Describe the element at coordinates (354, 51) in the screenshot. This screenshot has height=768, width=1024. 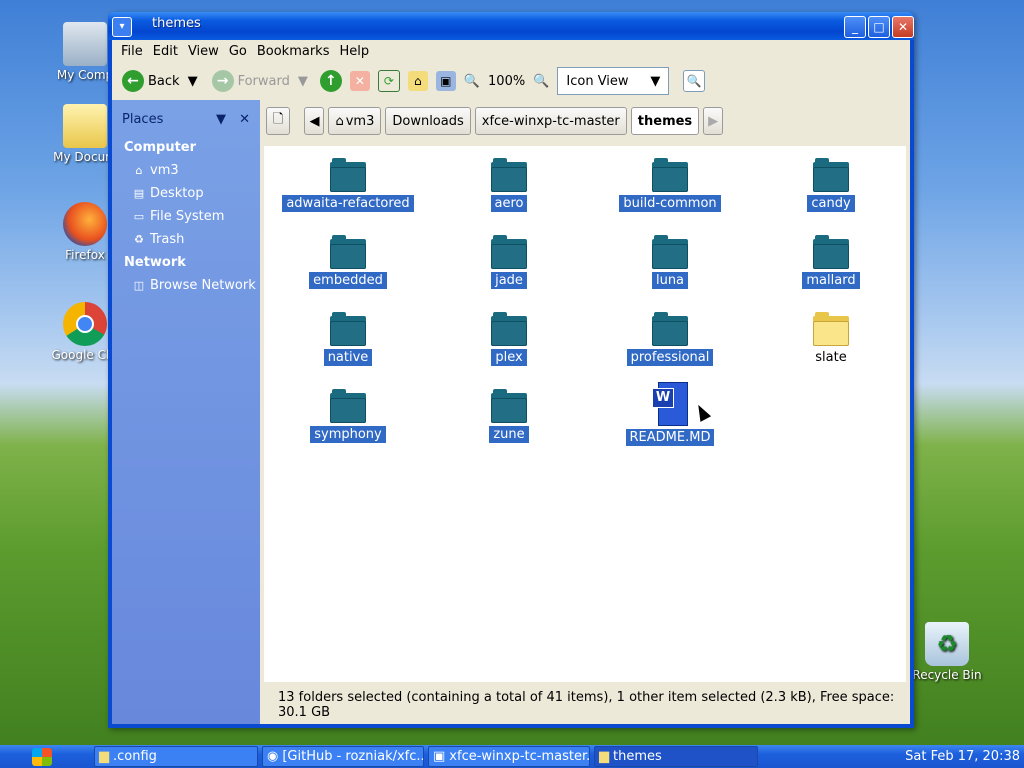
I see `menu-help: Help` at that location.